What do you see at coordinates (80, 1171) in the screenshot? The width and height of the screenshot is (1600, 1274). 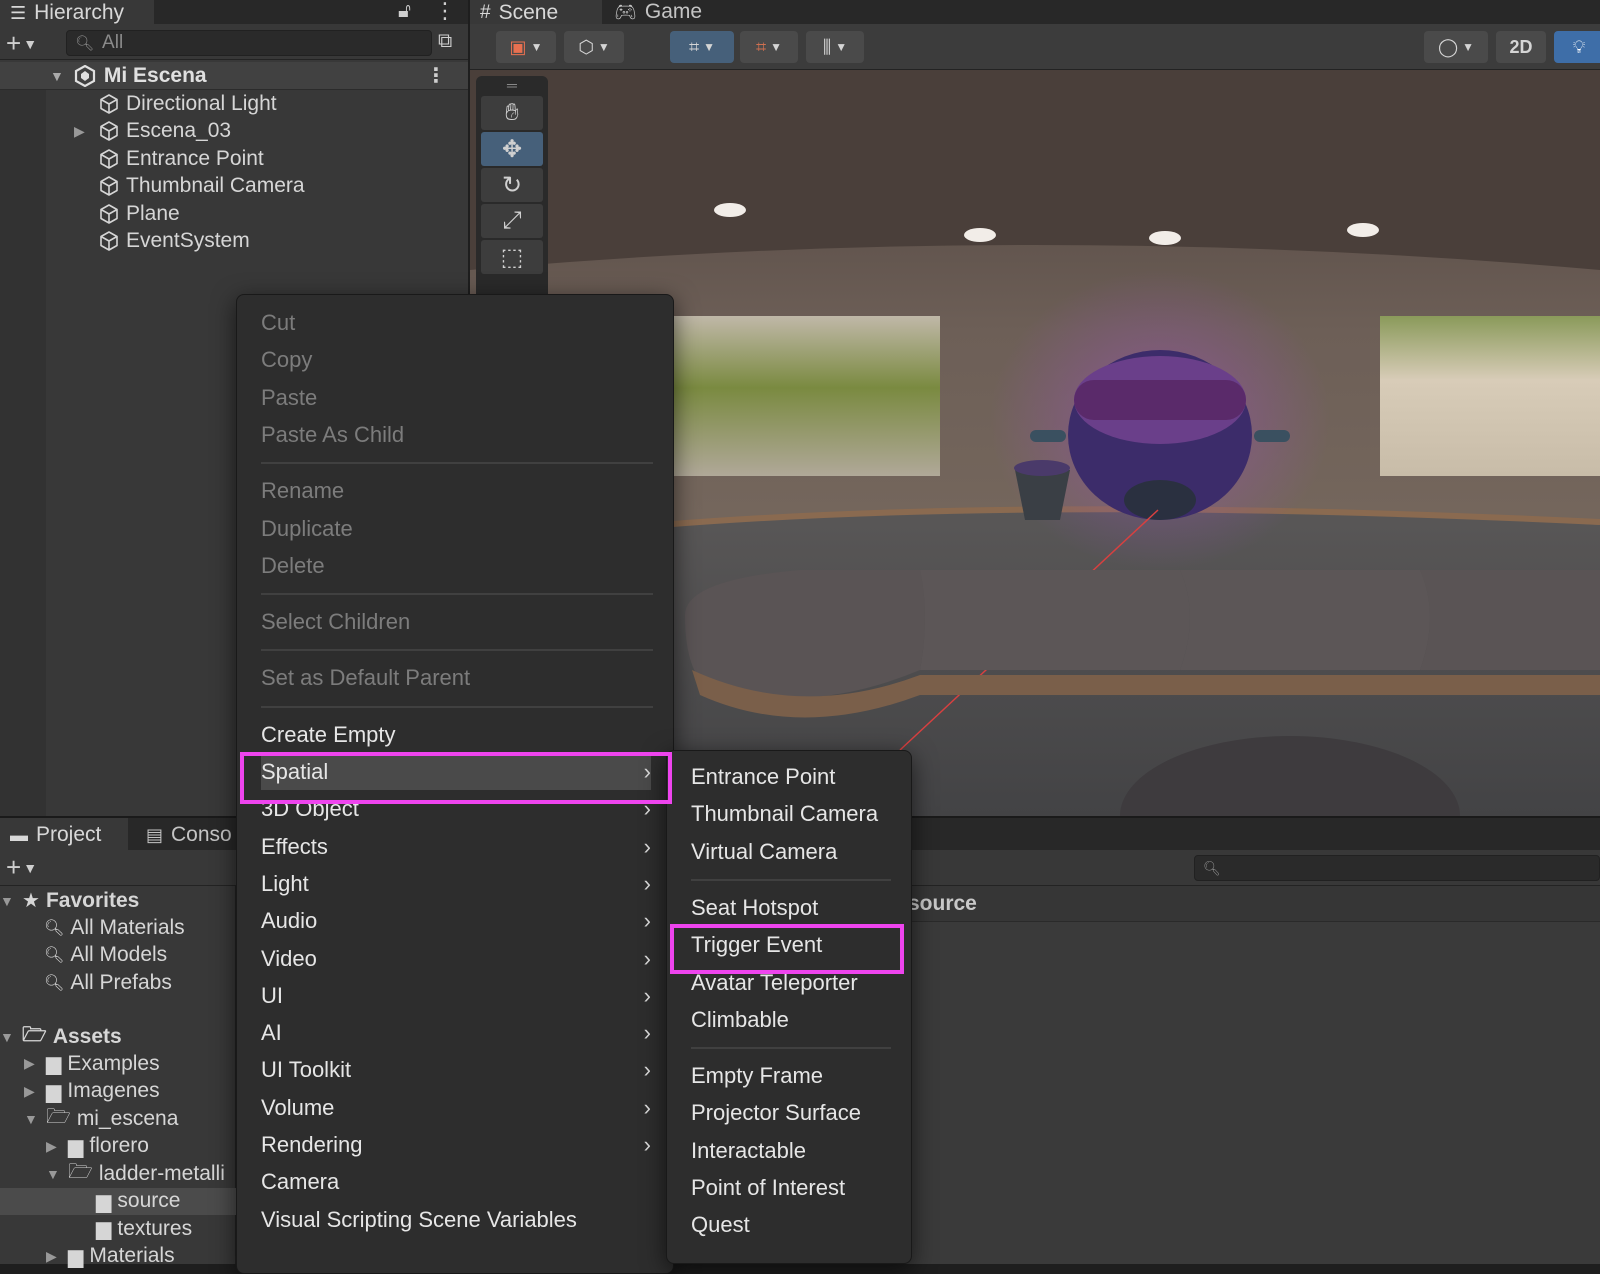 I see `folder-open-icon: 🗁︎` at bounding box center [80, 1171].